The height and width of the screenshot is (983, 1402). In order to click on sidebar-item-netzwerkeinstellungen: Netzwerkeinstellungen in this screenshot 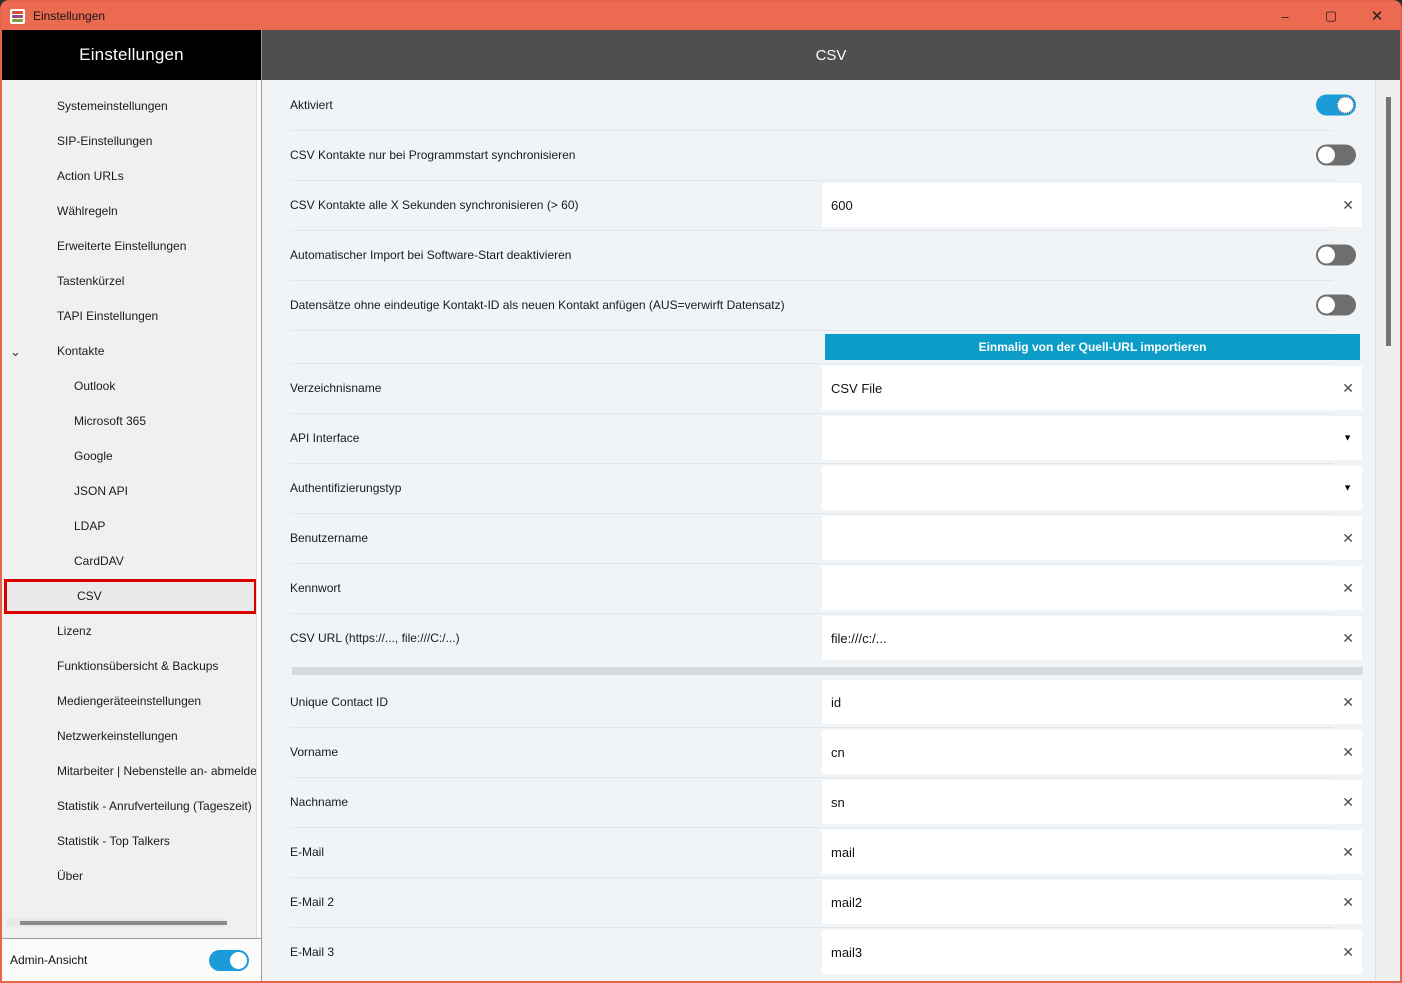, I will do `click(131, 736)`.